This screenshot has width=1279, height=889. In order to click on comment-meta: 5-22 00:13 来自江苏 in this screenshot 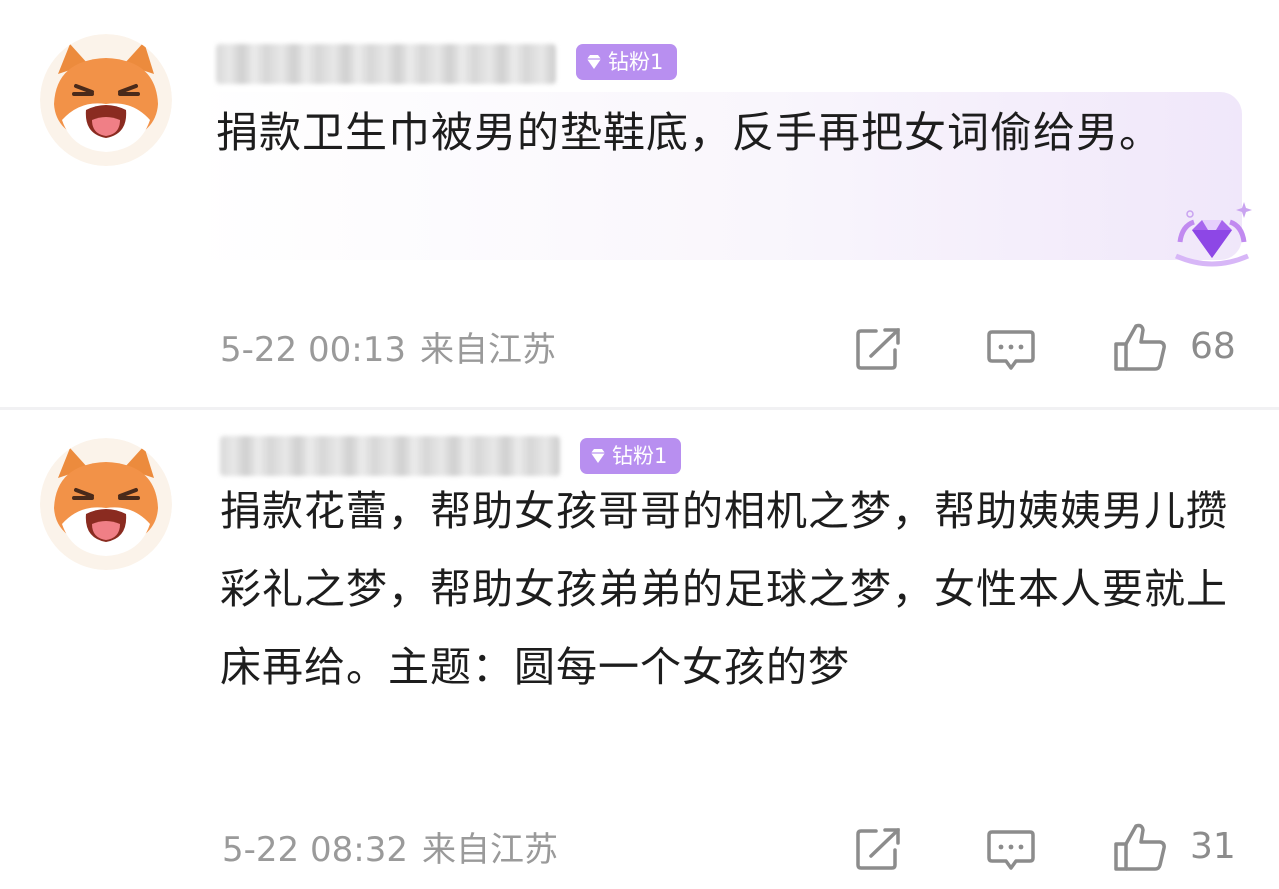, I will do `click(388, 350)`.